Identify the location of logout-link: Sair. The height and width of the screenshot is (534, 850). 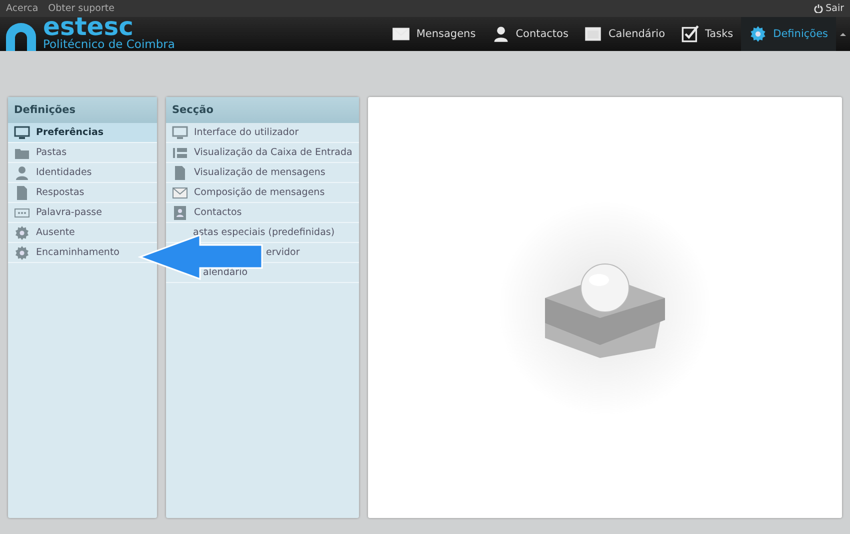
(829, 8).